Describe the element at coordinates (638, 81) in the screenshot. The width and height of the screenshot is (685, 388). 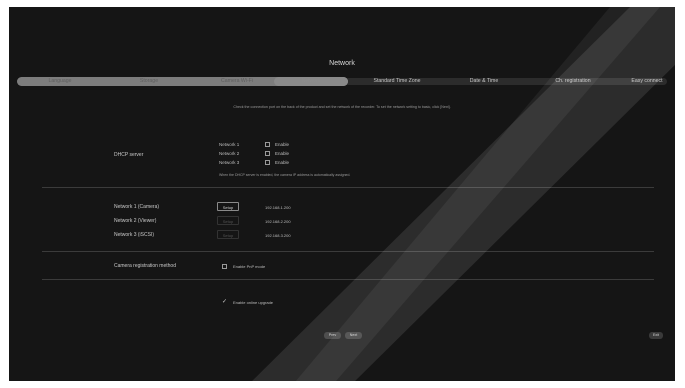
I see `step-easy-connect: Easy connect` at that location.